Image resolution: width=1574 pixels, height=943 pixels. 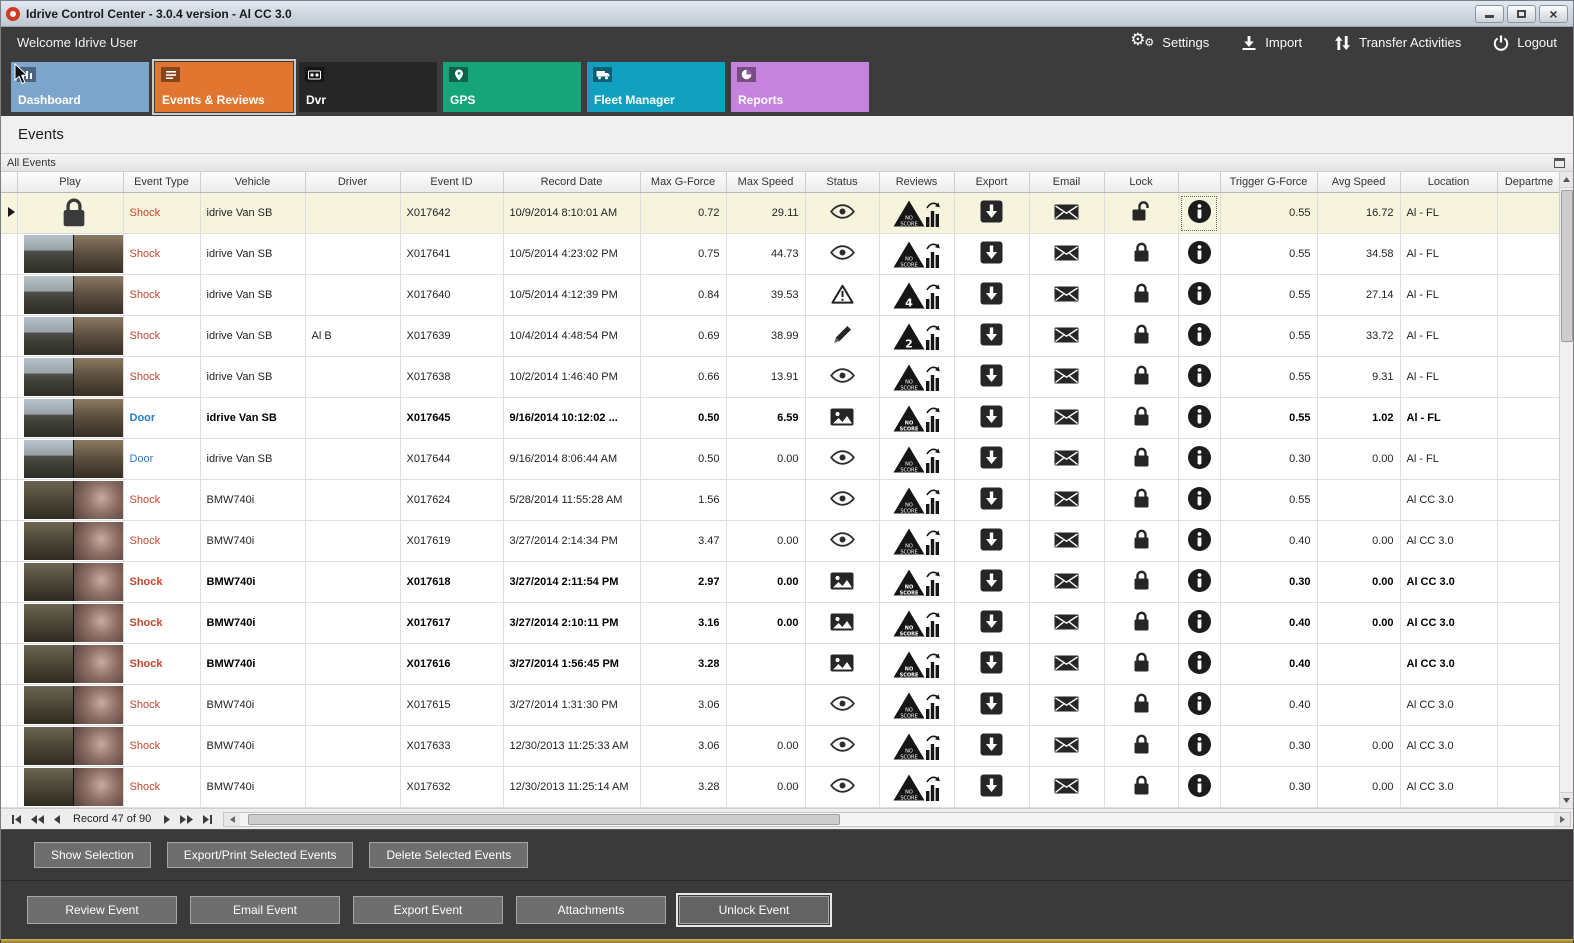 What do you see at coordinates (1141, 182) in the screenshot?
I see `column-header-lock: Lock` at bounding box center [1141, 182].